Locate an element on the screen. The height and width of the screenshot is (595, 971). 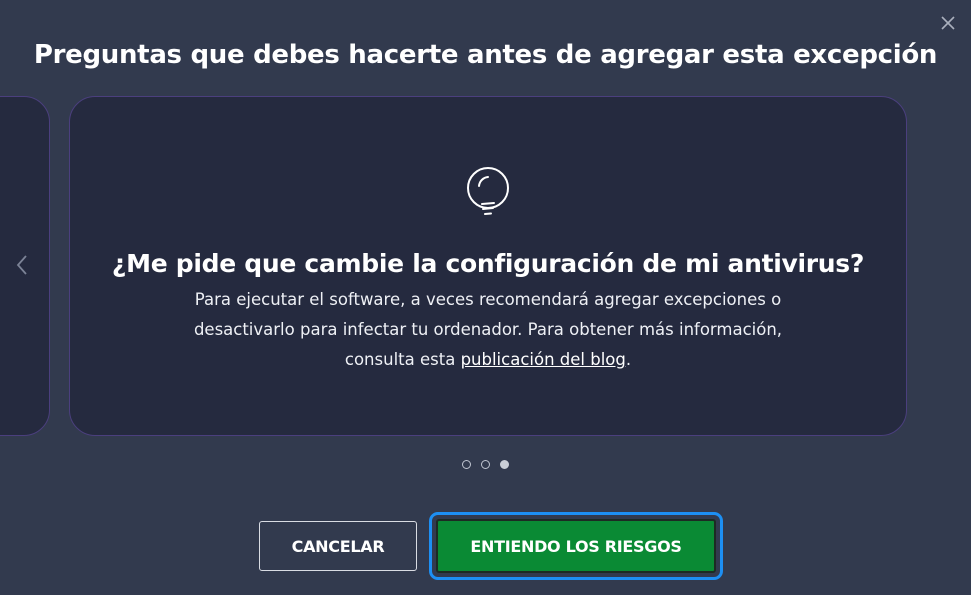
card-body-line-3-suffix: . is located at coordinates (628, 359).